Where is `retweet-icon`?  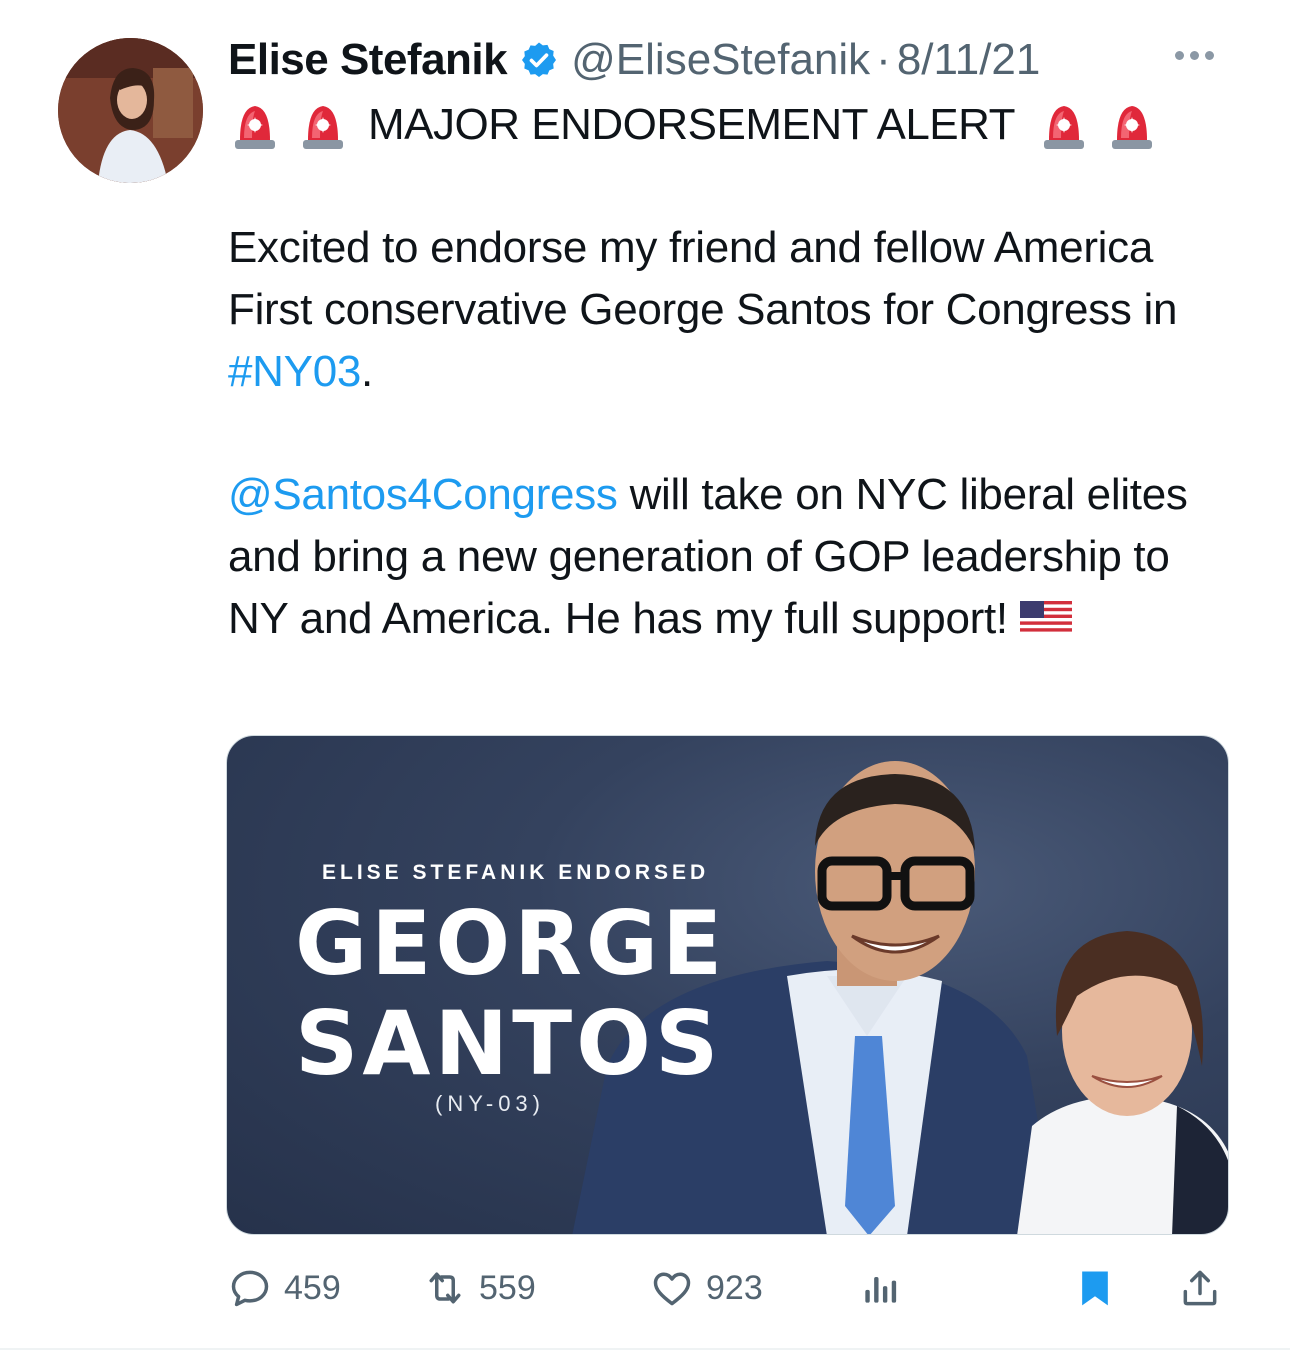
retweet-icon is located at coordinates (445, 1288).